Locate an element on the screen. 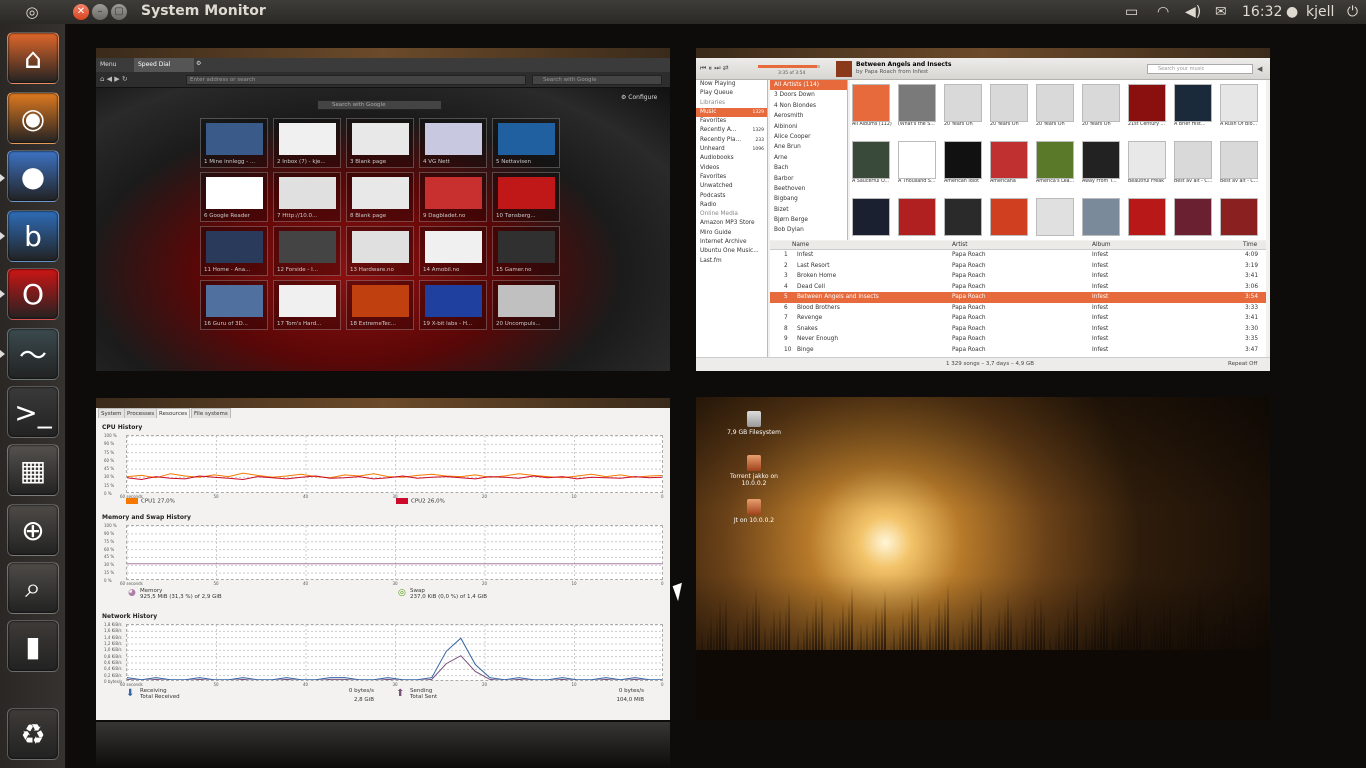  track-row: 2 Last Resort Papa Roach Infest 3:19 is located at coordinates (1018, 266).